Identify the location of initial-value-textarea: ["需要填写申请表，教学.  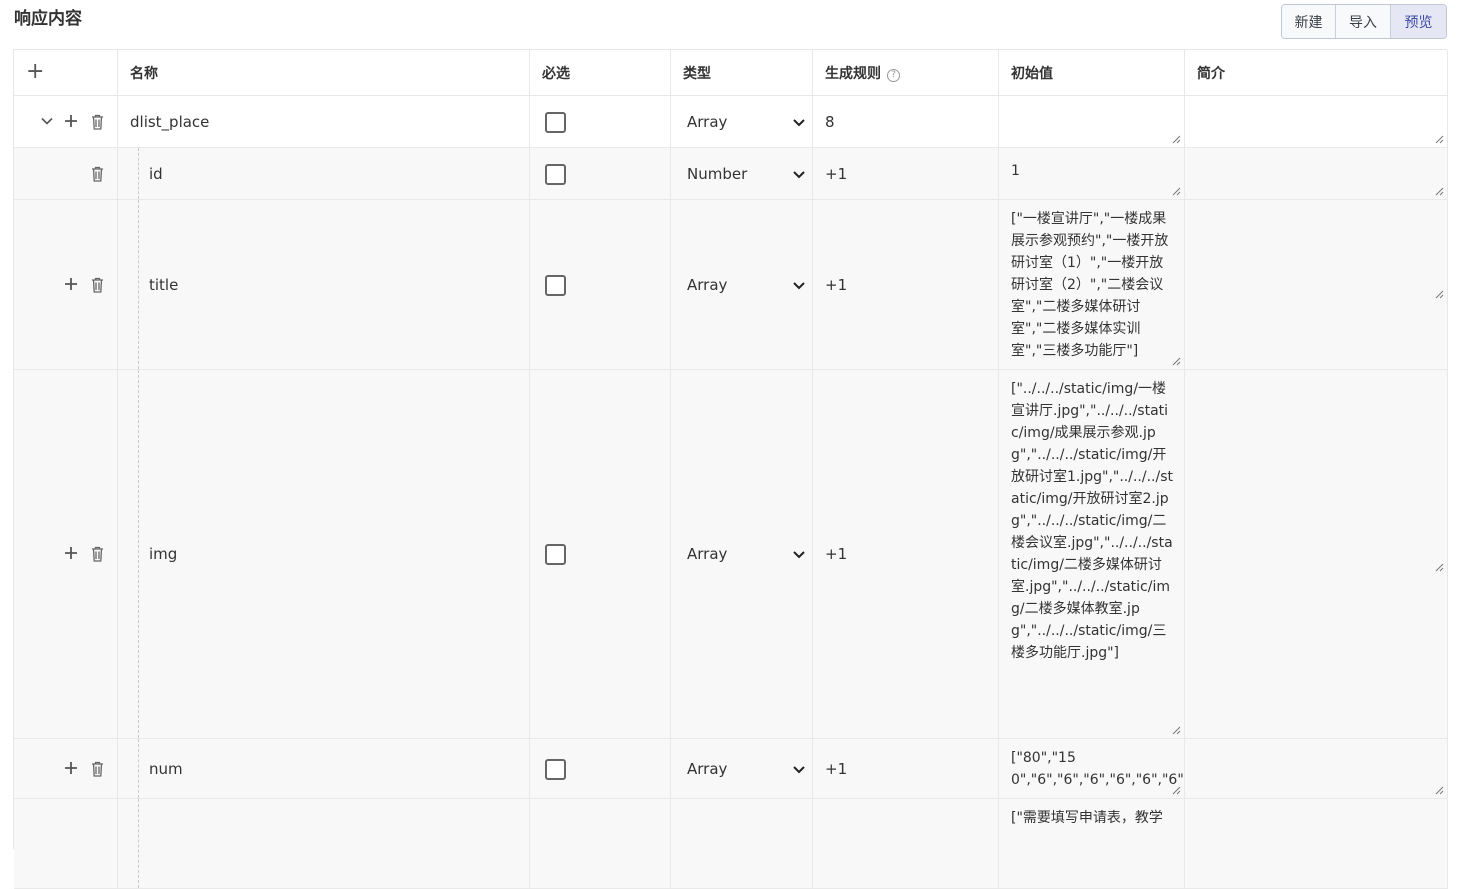
(1092, 843).